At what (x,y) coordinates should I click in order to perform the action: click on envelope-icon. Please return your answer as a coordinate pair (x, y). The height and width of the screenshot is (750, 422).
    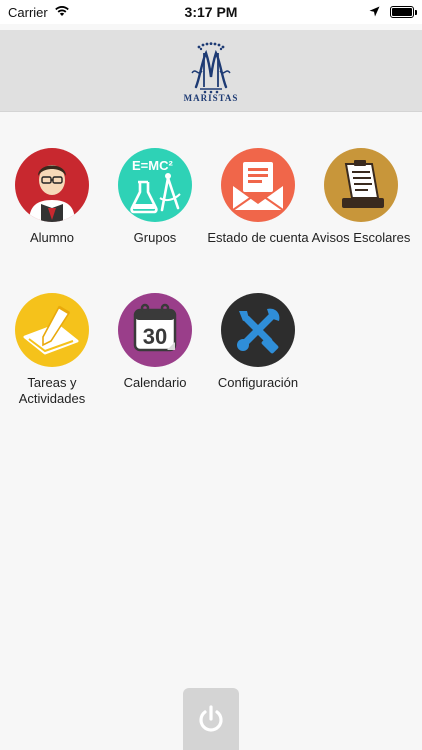
    Looking at the image, I should click on (258, 185).